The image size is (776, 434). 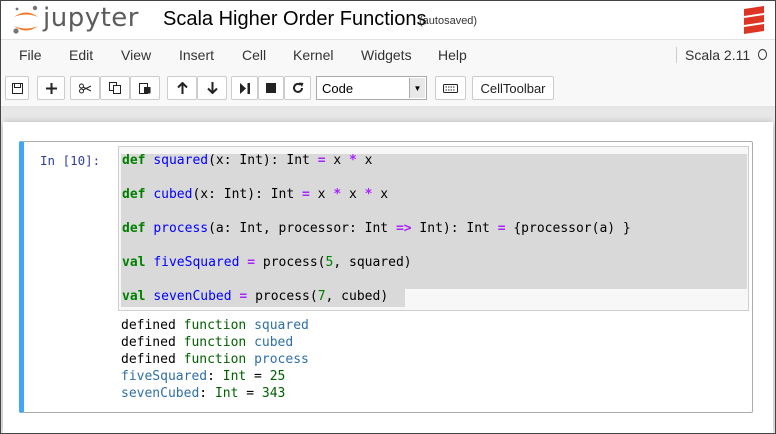 I want to click on code-line: def cubed(x: Int): Int = x * x * x, so click(x=255, y=194).